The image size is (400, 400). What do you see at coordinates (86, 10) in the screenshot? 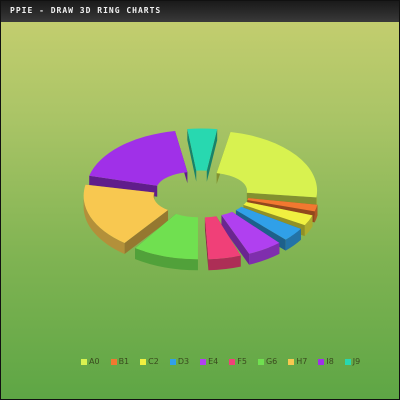
I see `window-title: PPIE - DRAW 3D RING CHARTS` at bounding box center [86, 10].